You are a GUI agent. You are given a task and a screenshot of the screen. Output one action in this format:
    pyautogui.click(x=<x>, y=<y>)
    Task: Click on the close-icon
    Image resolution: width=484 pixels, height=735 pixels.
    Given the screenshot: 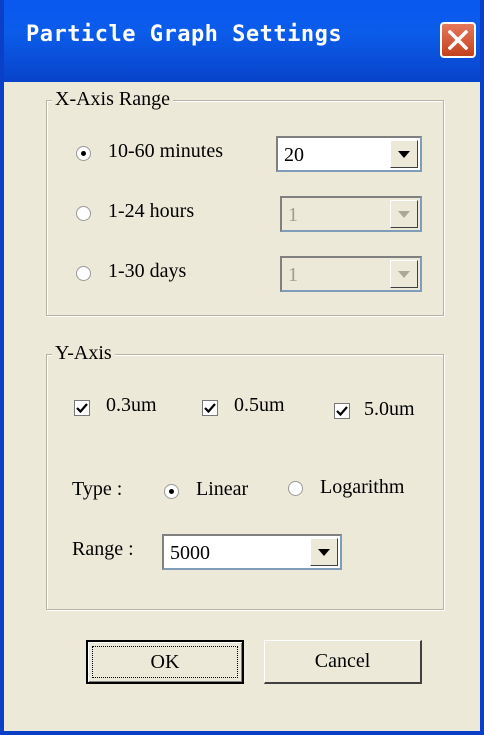 What is the action you would take?
    pyautogui.click(x=458, y=40)
    